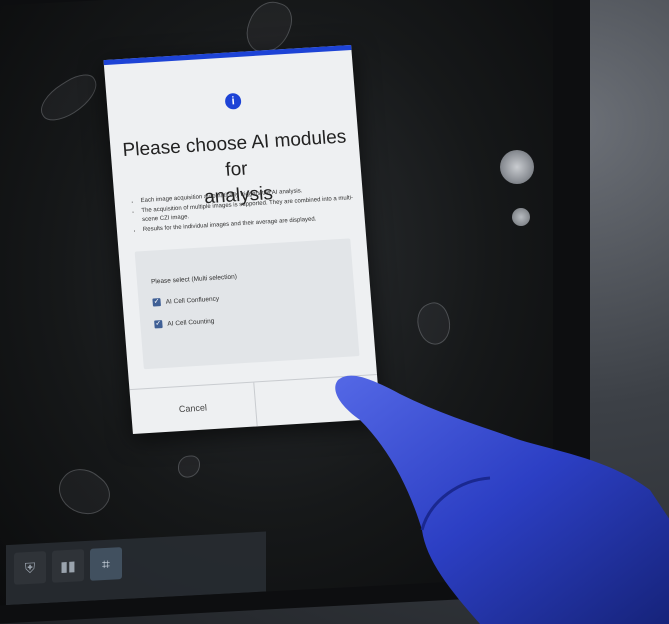 This screenshot has width=669, height=624. I want to click on device-knob, so click(517, 167).